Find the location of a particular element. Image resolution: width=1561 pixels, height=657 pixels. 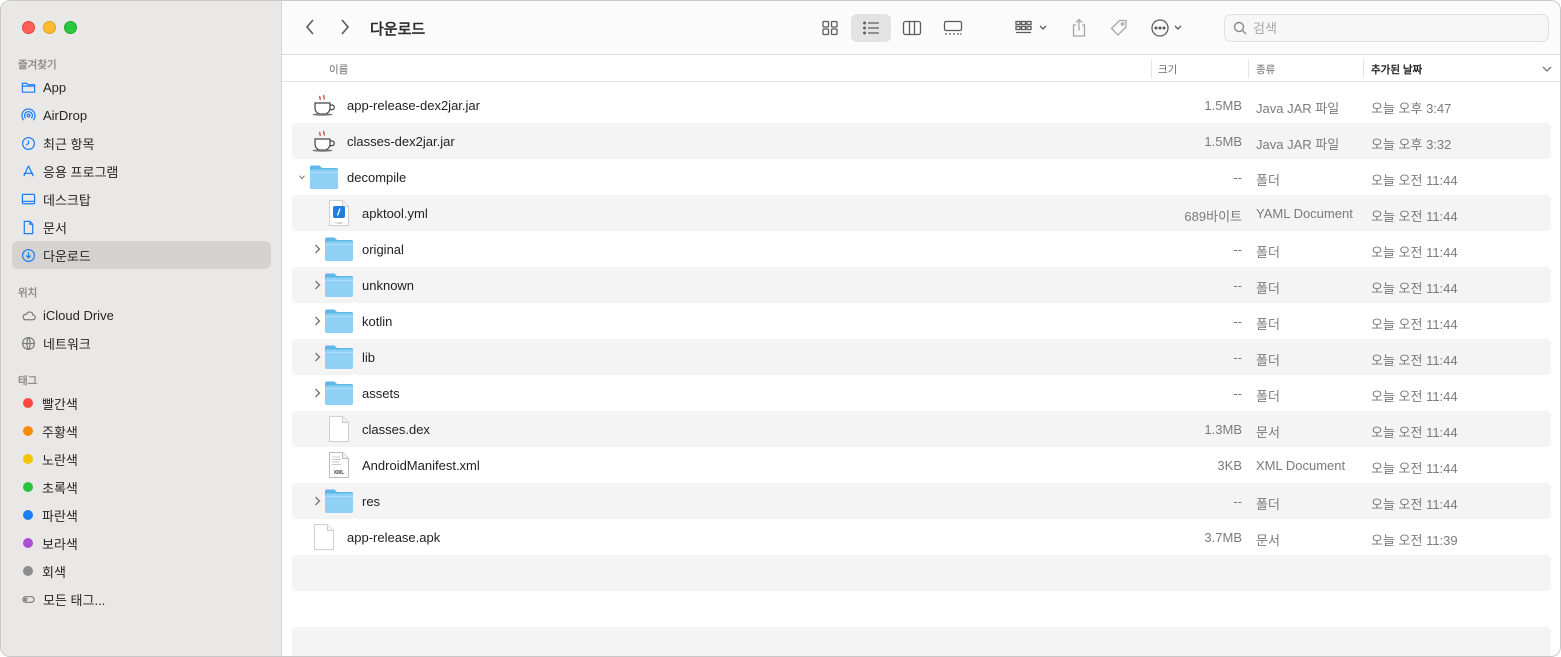

sidebar-item-label: 데스크탑 is located at coordinates (67, 200).